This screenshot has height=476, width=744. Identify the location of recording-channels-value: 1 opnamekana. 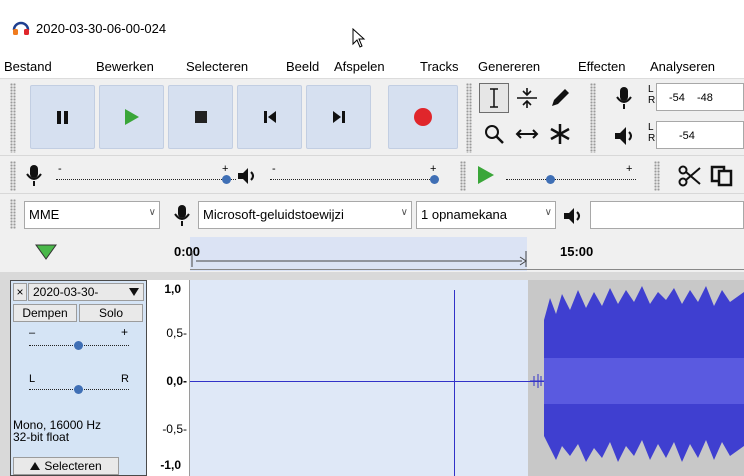
(464, 214).